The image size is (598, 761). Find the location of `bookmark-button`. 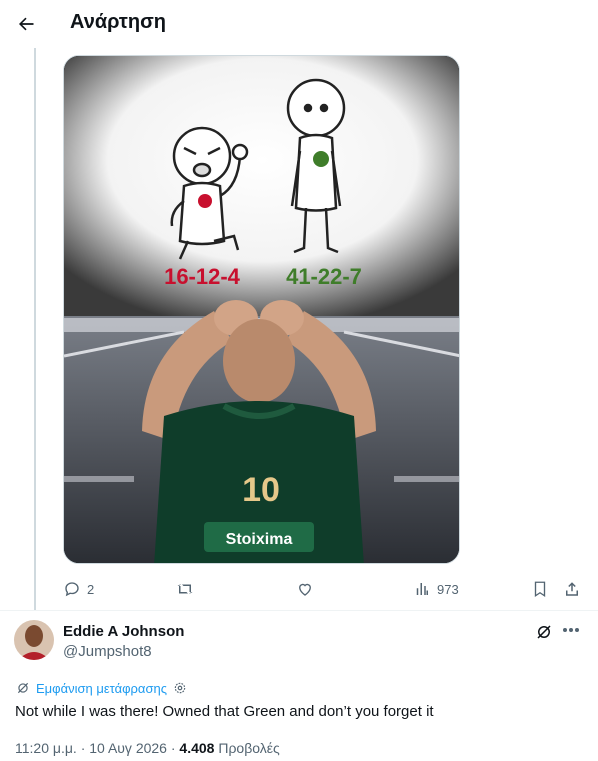

bookmark-button is located at coordinates (540, 589).